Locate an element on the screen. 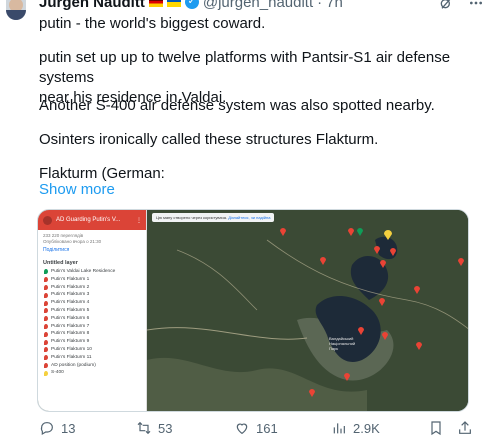 The image size is (496, 442). map-layer-item: Putin's Flakturm 2 is located at coordinates (92, 288).